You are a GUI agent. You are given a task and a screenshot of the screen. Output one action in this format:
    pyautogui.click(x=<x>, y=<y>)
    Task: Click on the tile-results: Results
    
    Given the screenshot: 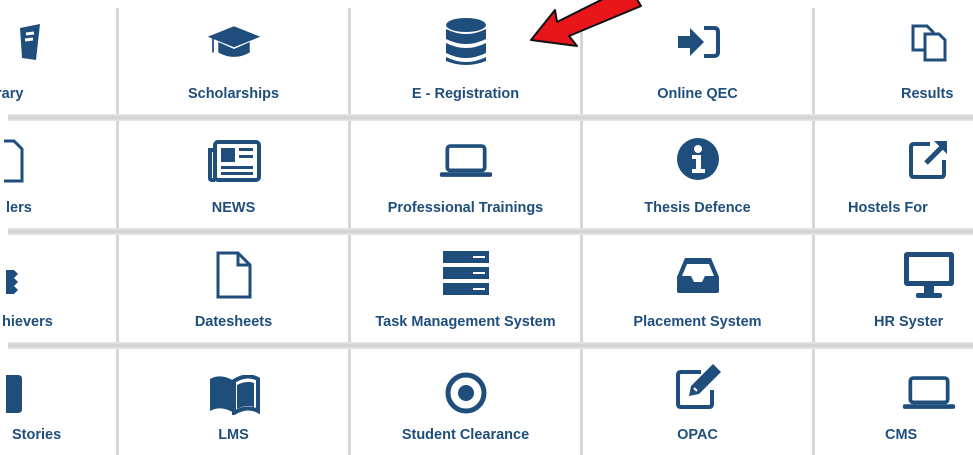 What is the action you would take?
    pyautogui.click(x=894, y=57)
    